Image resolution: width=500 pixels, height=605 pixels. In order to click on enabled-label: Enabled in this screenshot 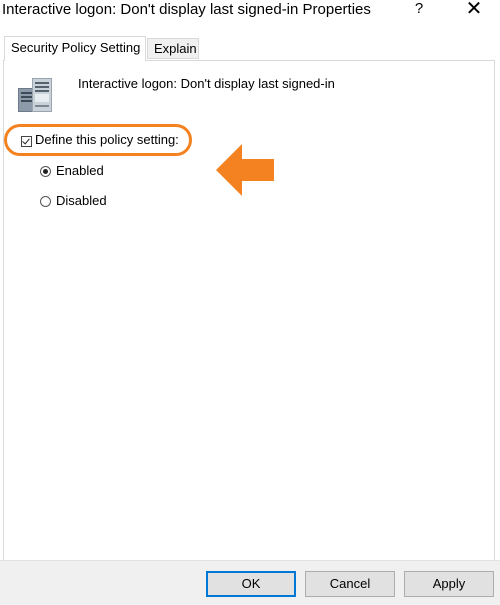, I will do `click(80, 171)`.